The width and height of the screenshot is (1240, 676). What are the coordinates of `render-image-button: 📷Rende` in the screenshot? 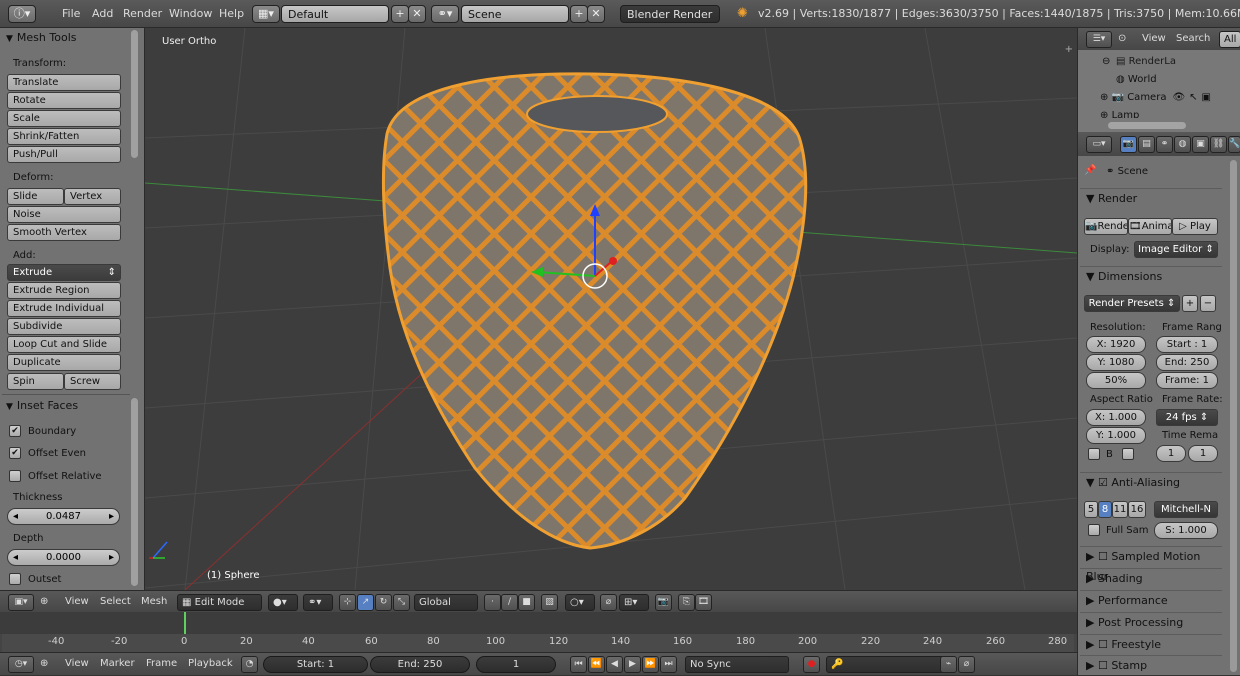 It's located at (1106, 226).